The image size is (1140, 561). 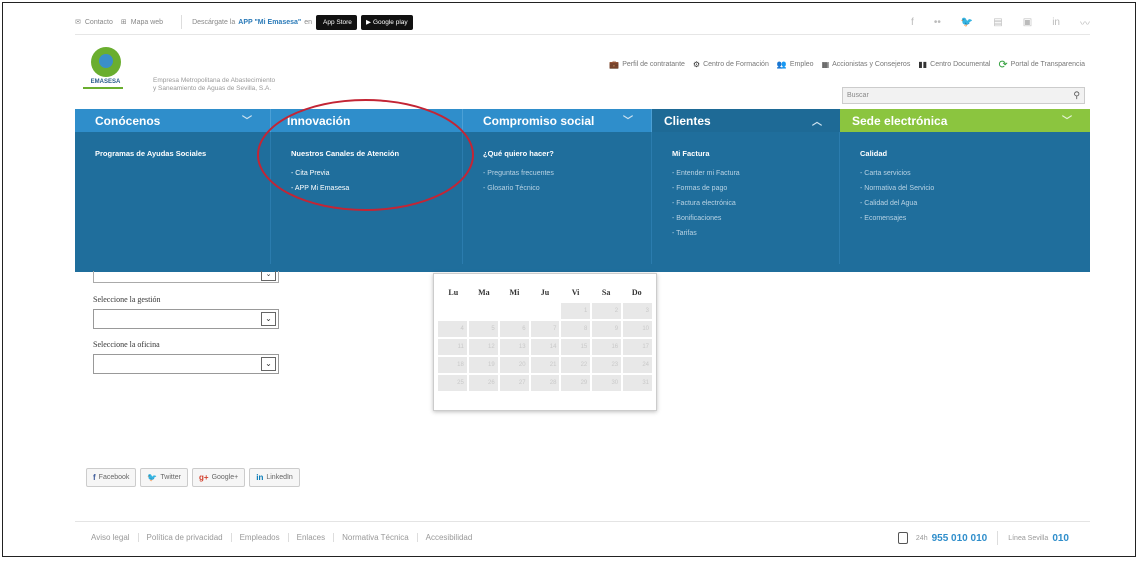 I want to click on google-play-label: Google play, so click(x=390, y=22).